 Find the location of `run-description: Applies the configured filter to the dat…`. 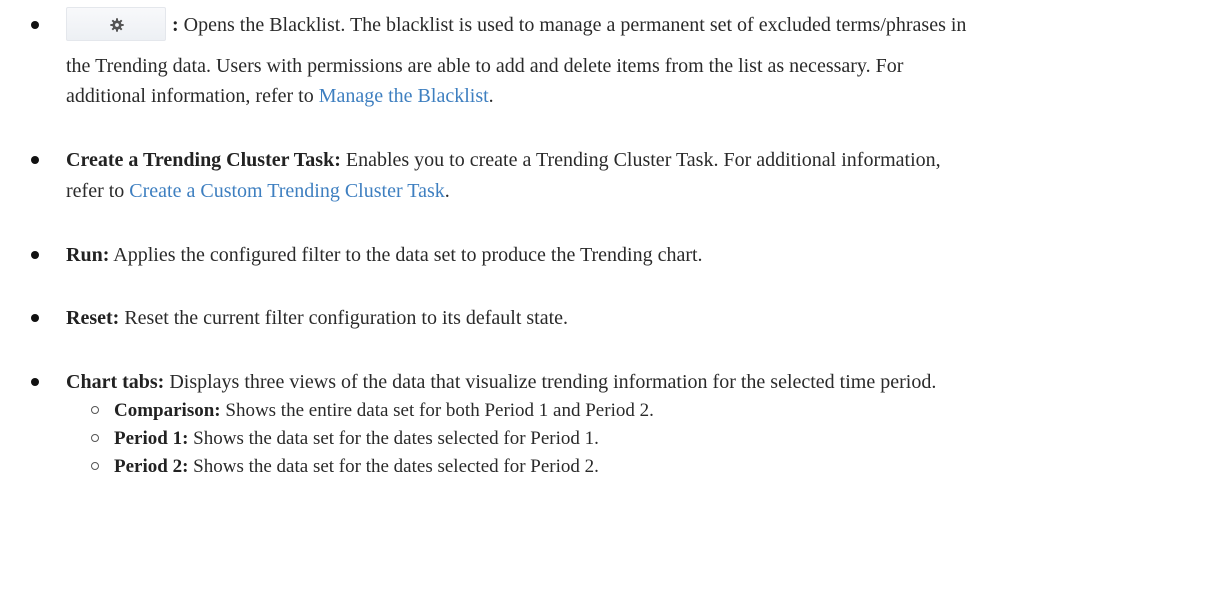

run-description: Applies the configured filter to the dat… is located at coordinates (408, 255).